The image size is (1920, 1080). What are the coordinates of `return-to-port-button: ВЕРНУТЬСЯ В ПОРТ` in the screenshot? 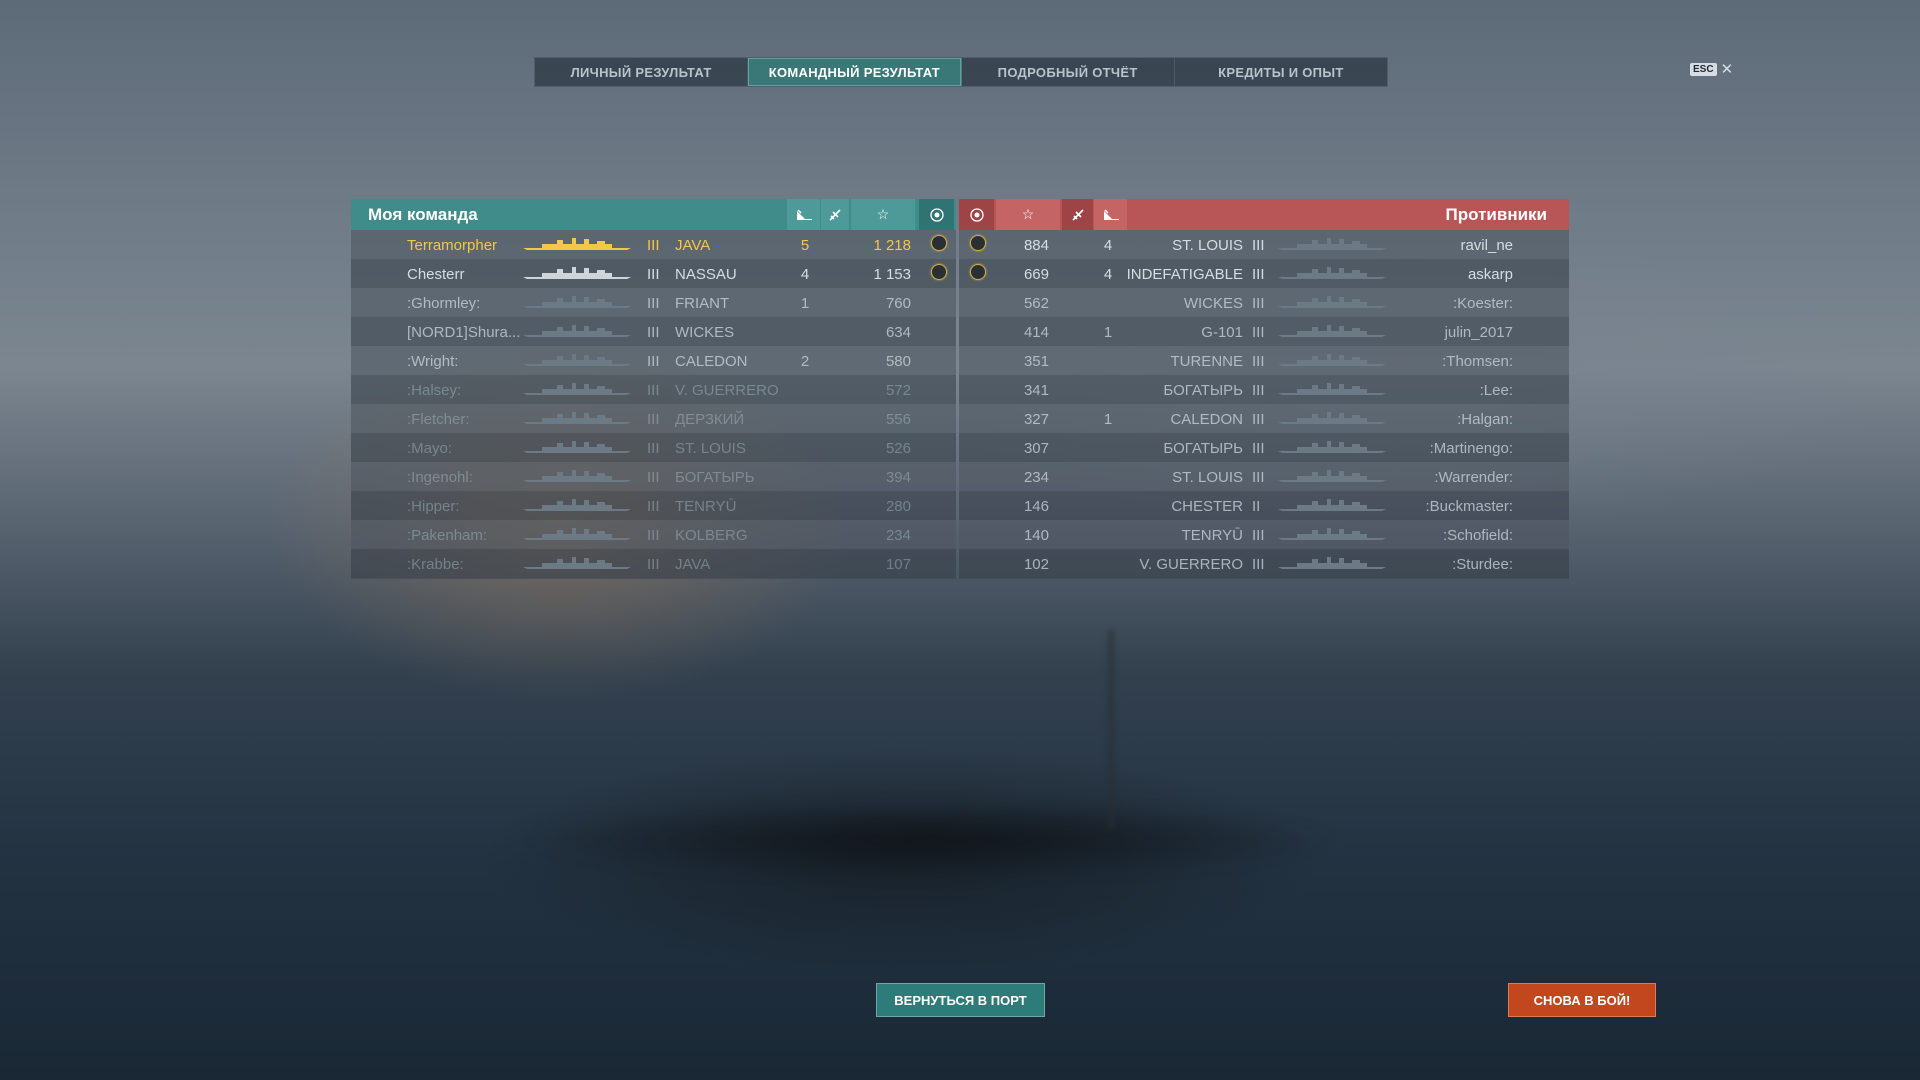 It's located at (960, 1000).